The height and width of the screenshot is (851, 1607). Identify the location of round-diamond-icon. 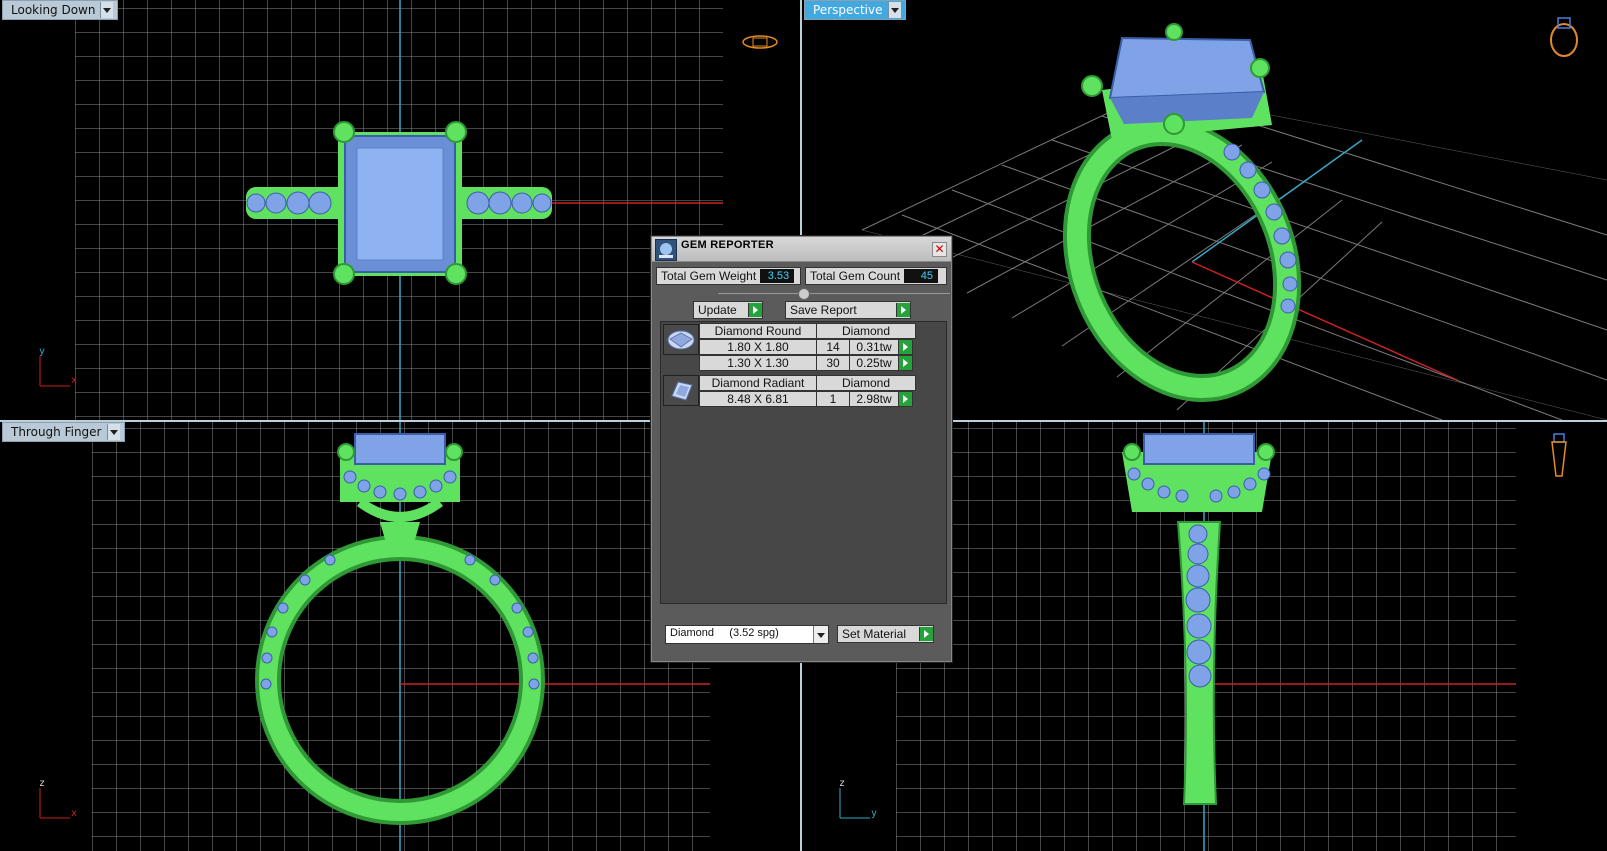
(681, 339).